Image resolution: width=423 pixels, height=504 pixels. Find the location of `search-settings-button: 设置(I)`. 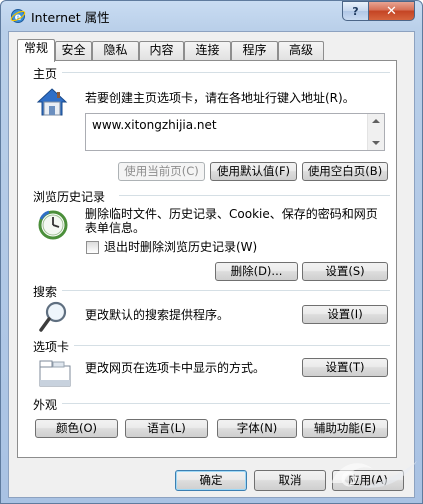

search-settings-button: 设置(I) is located at coordinates (345, 314).